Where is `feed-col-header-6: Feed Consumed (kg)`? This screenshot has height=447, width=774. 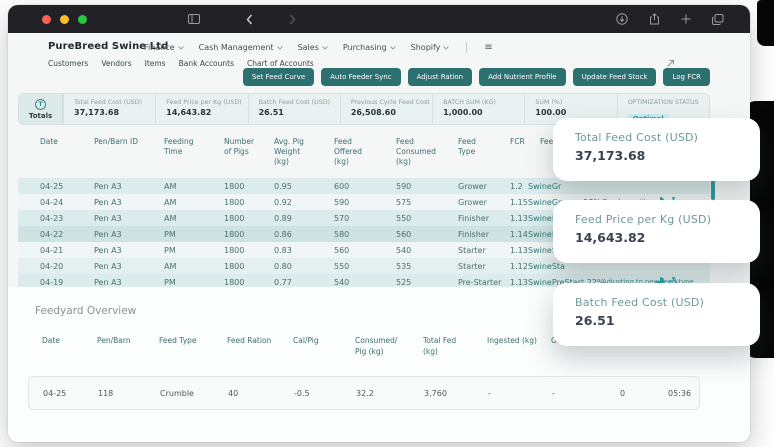 feed-col-header-6: Feed Consumed (kg) is located at coordinates (416, 151).